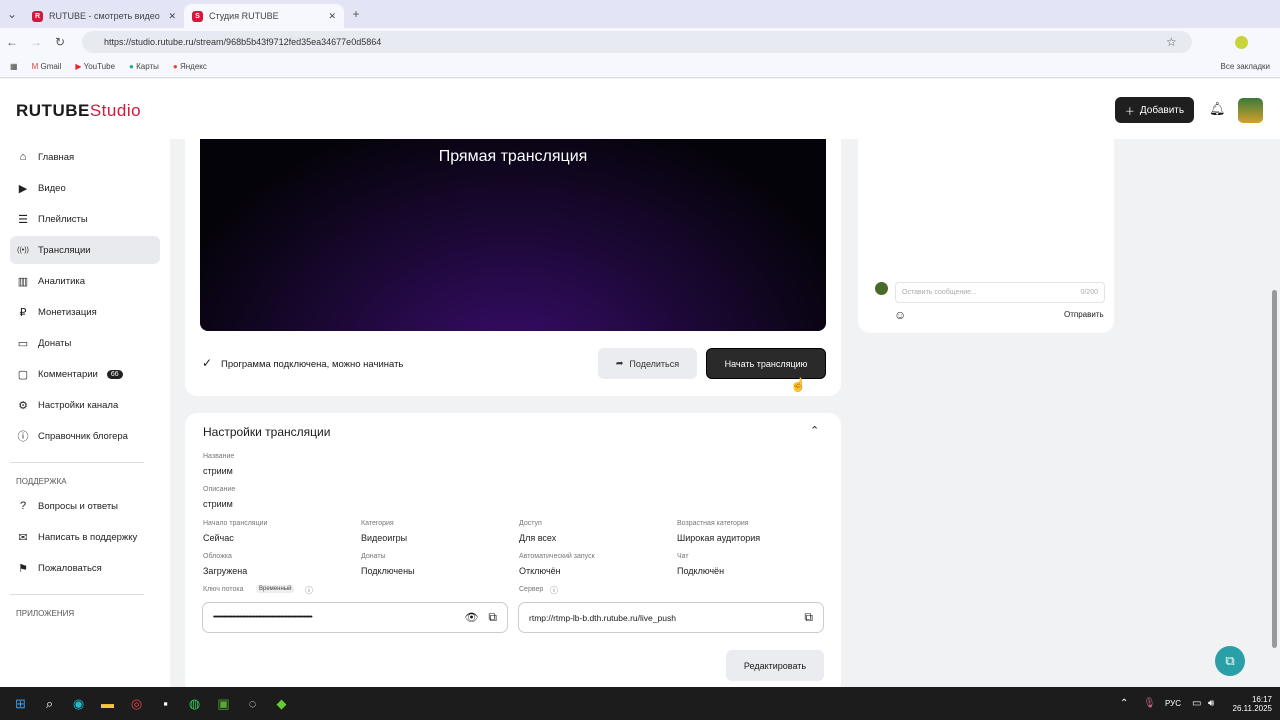 The image size is (1280, 720). Describe the element at coordinates (1241, 42) in the screenshot. I see `profile-avatar` at that location.